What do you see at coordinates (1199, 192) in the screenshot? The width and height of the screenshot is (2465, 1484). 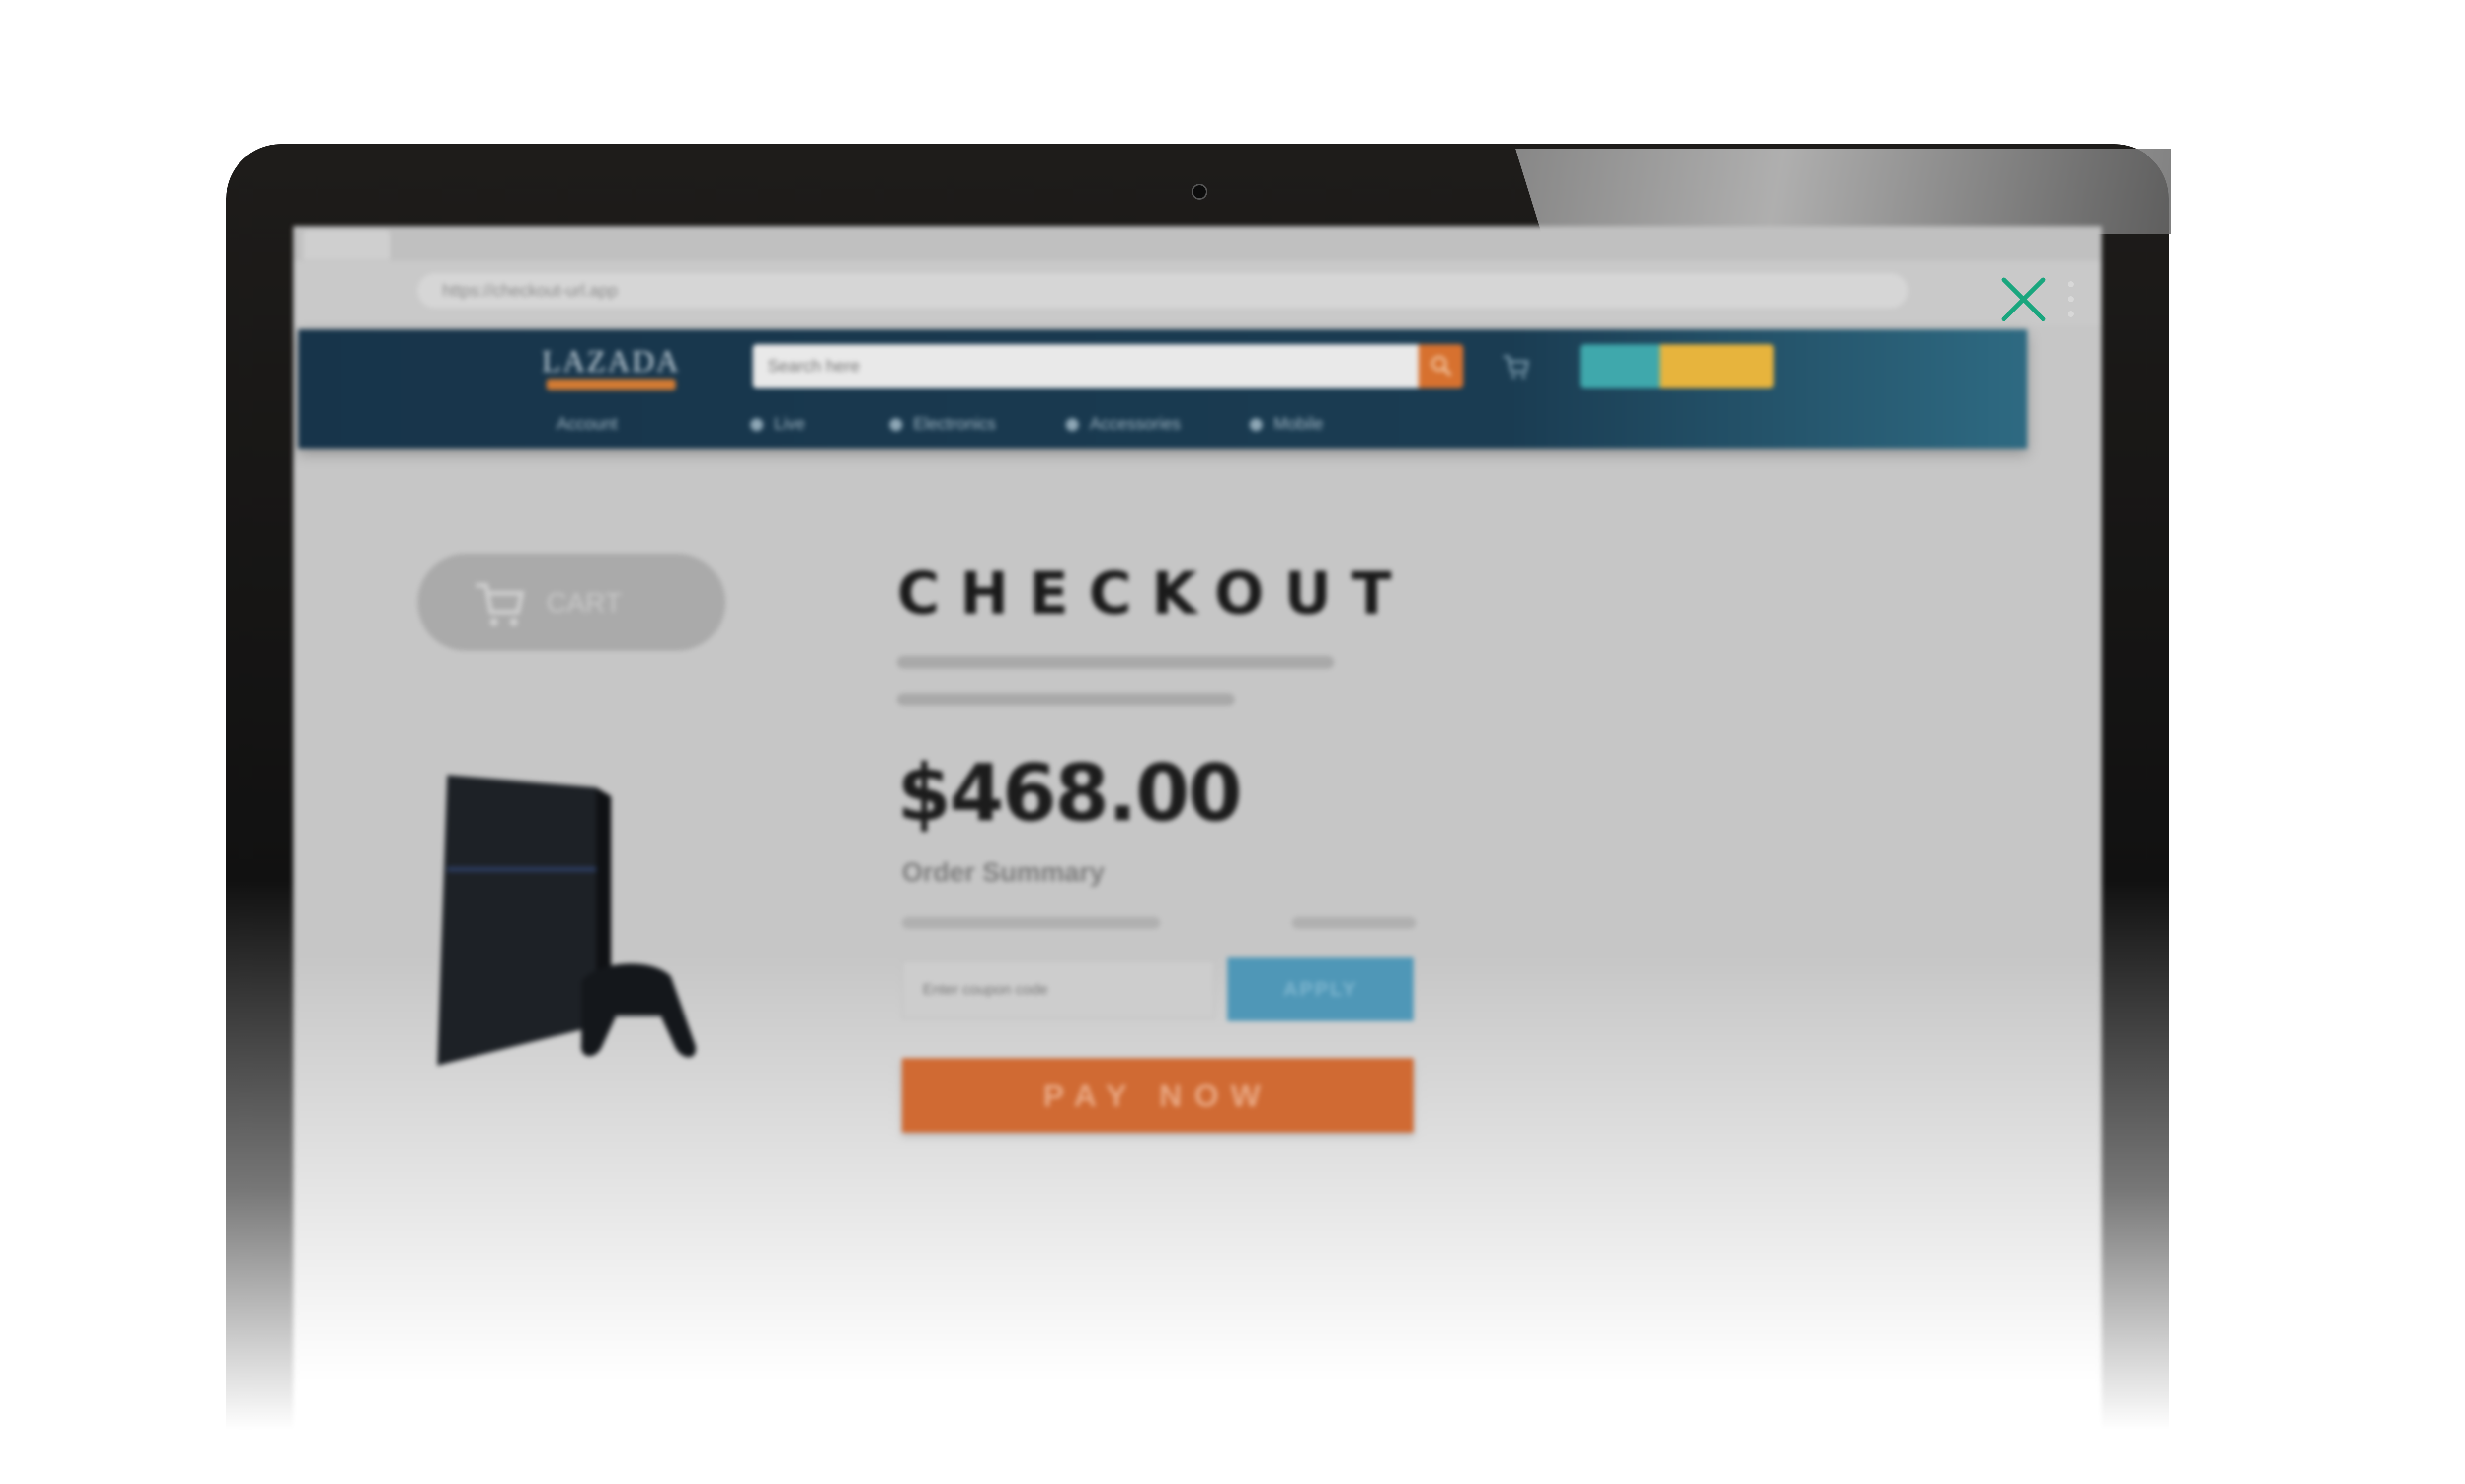 I see `webcam` at bounding box center [1199, 192].